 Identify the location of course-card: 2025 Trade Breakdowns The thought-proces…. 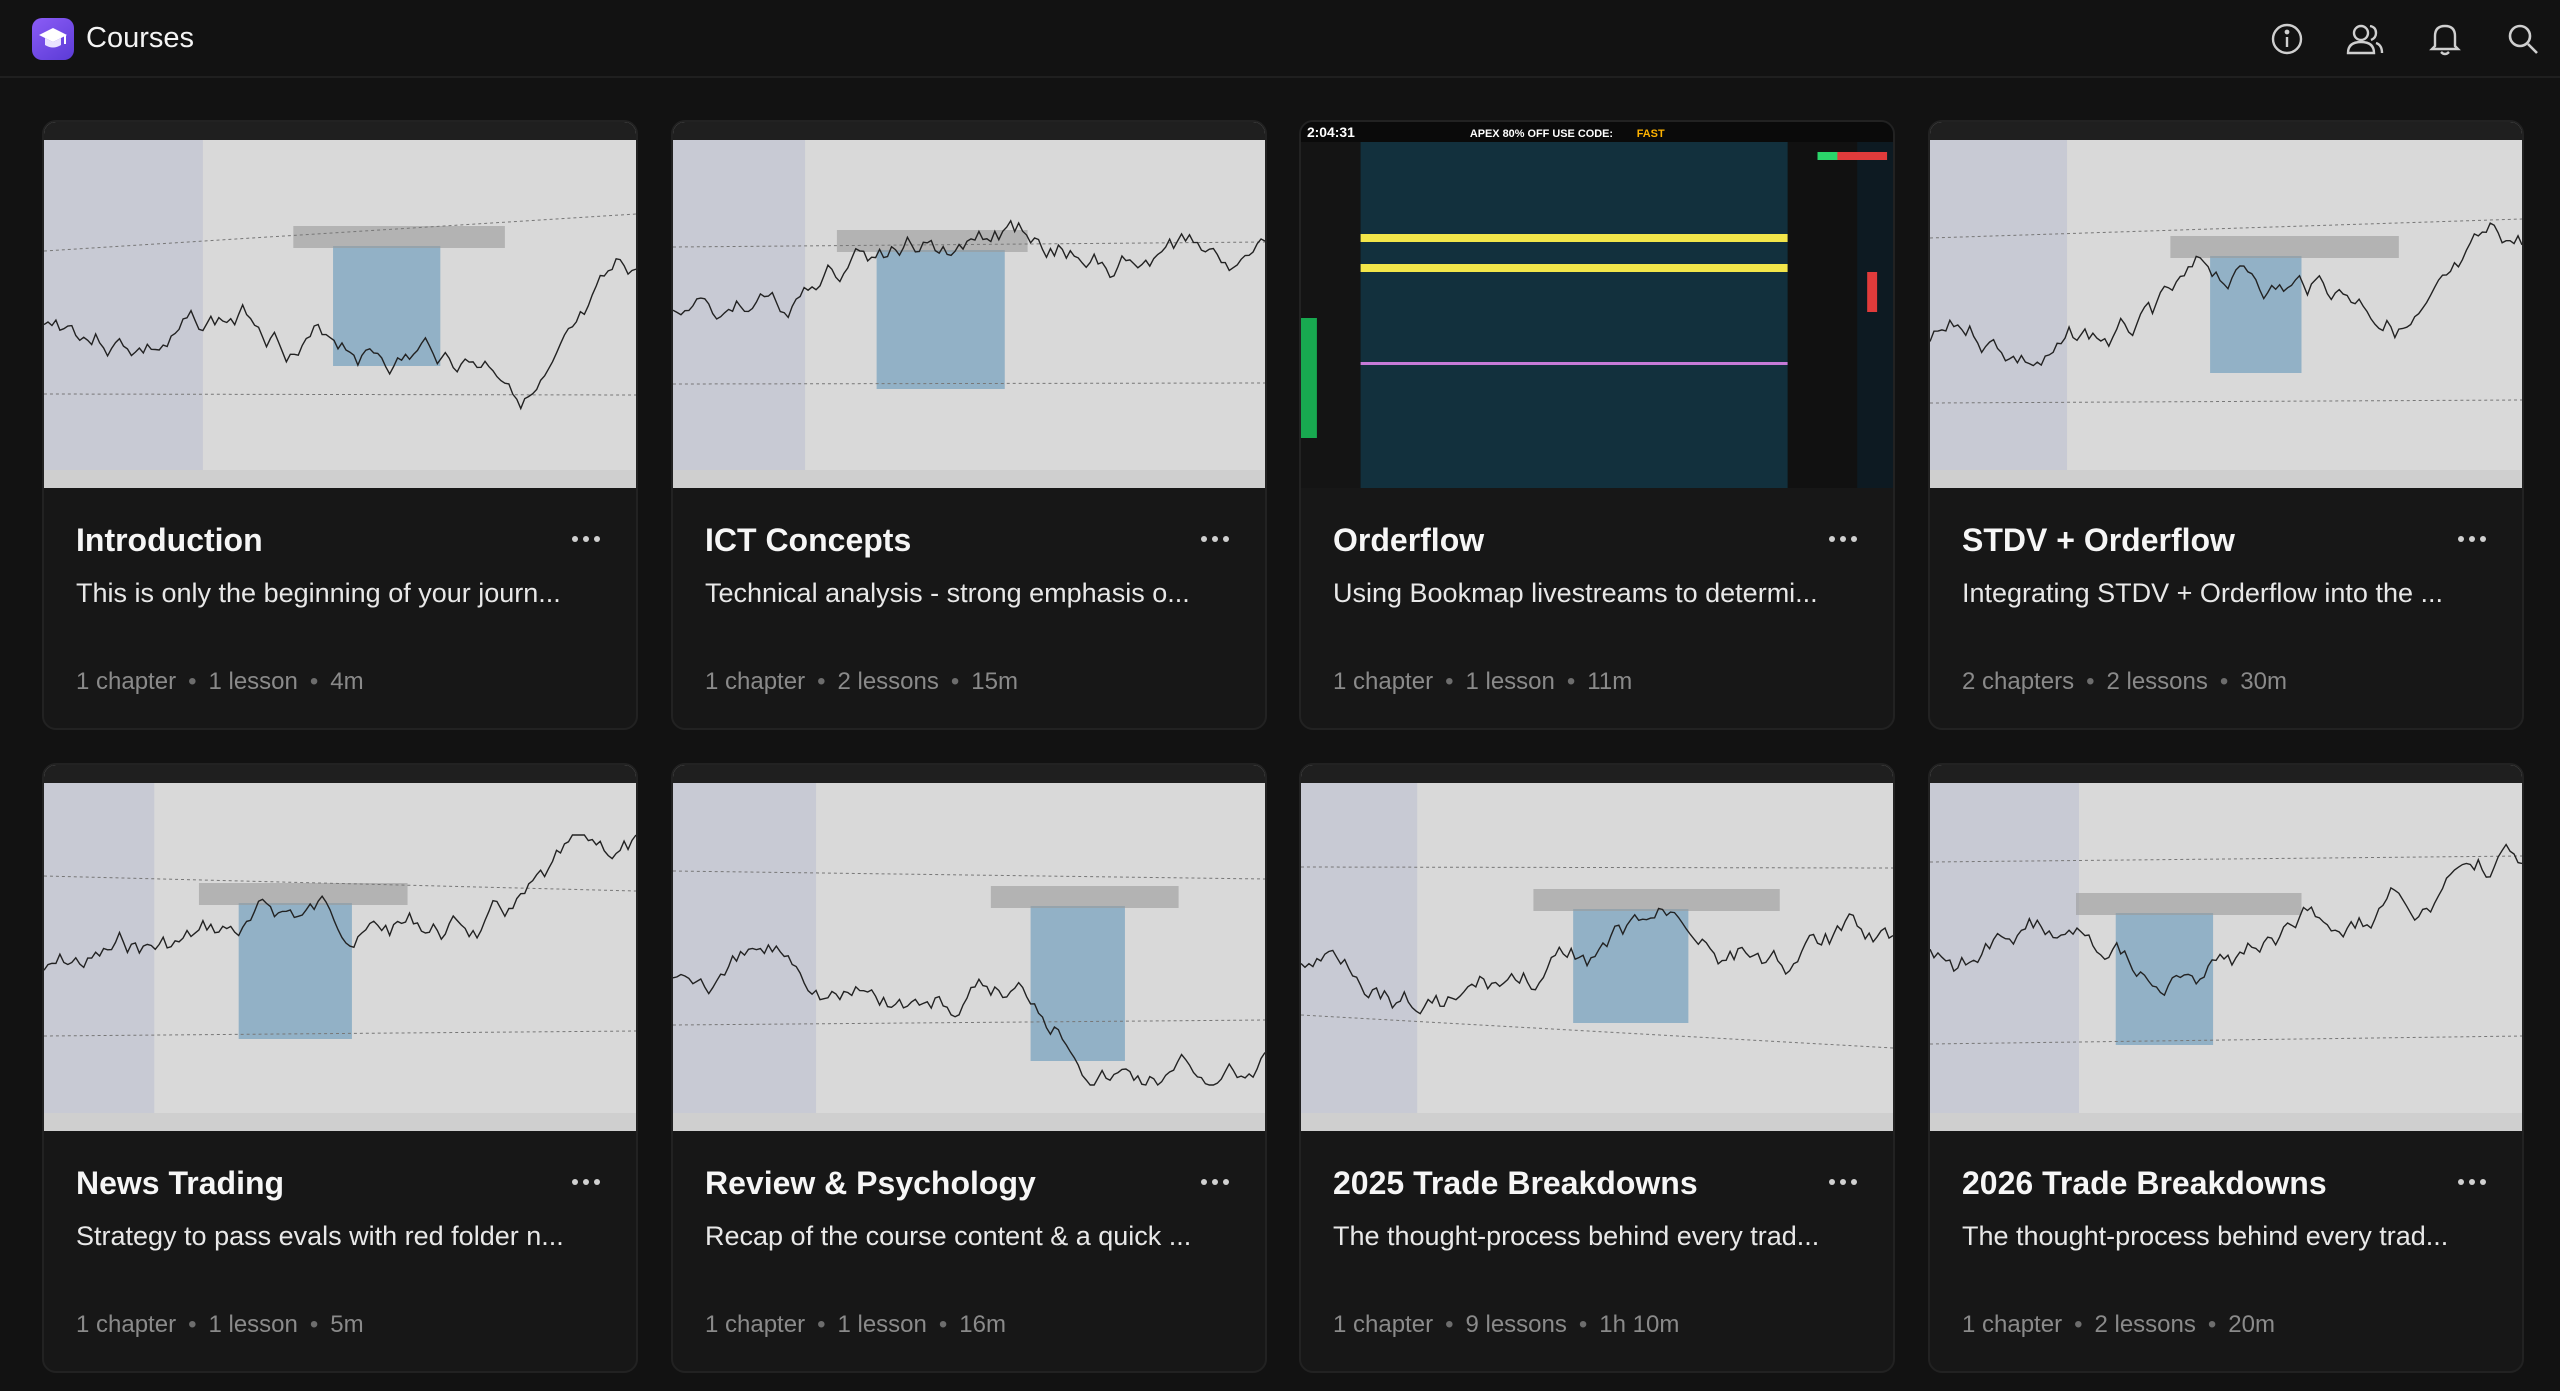
(1597, 1068).